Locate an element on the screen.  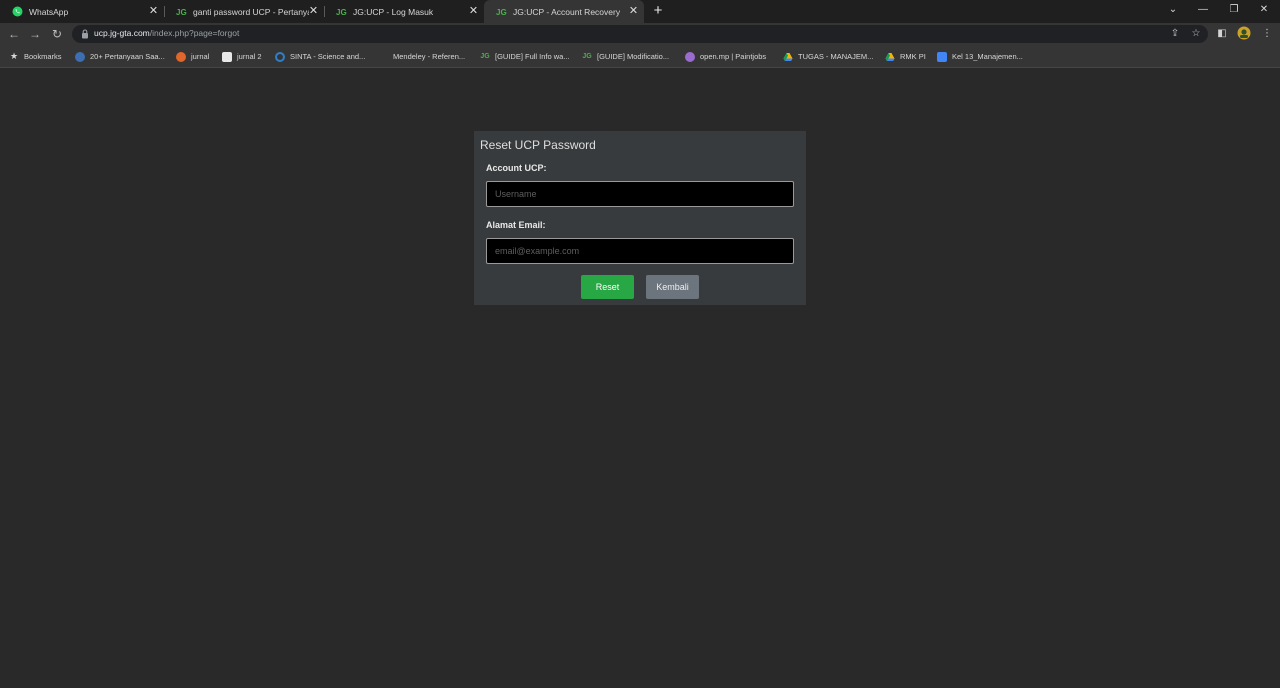
url-text: ucp.jg-gta.com/index.php?page=forgot is located at coordinates (166, 33).